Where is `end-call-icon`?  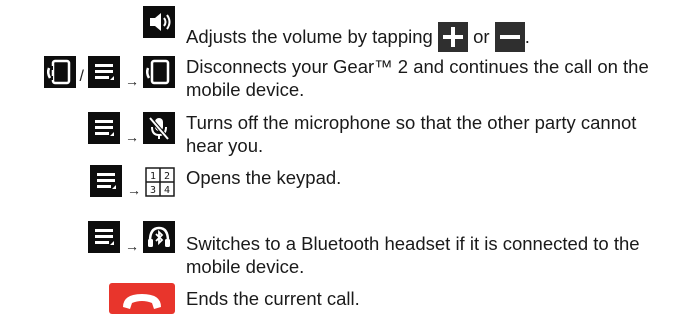 end-call-icon is located at coordinates (142, 298).